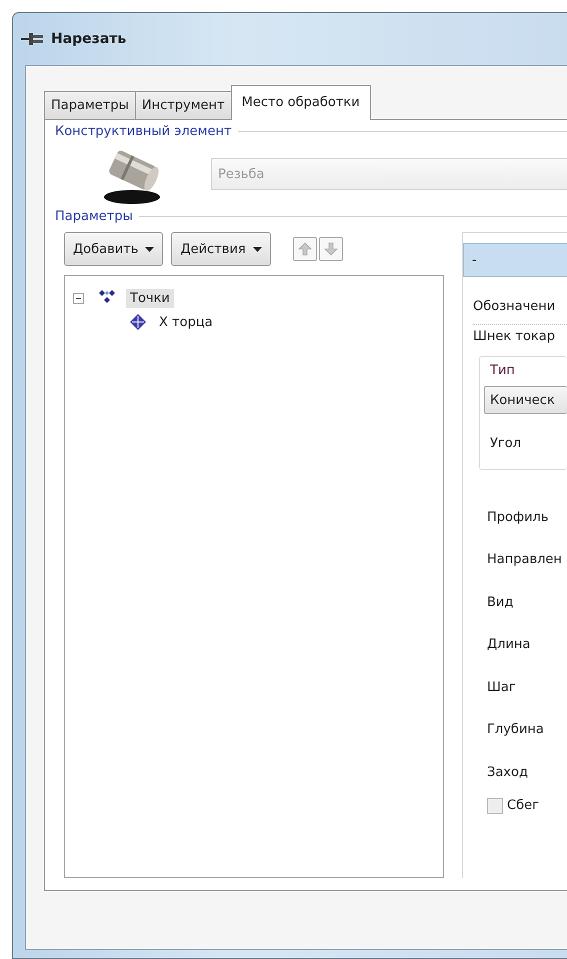 This screenshot has height=959, width=567. What do you see at coordinates (500, 602) in the screenshot?
I see `field-label: Вид` at bounding box center [500, 602].